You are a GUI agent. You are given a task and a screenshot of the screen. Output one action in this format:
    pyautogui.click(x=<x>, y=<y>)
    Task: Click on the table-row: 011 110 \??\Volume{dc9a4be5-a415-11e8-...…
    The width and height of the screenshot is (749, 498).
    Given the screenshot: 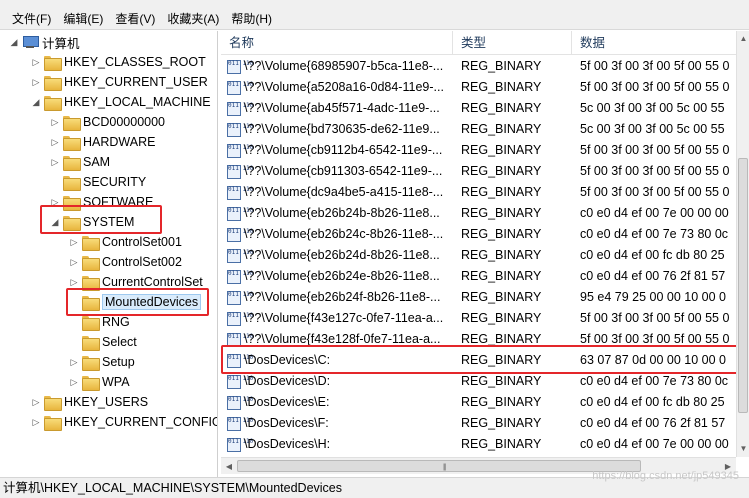 What is the action you would take?
    pyautogui.click(x=478, y=192)
    